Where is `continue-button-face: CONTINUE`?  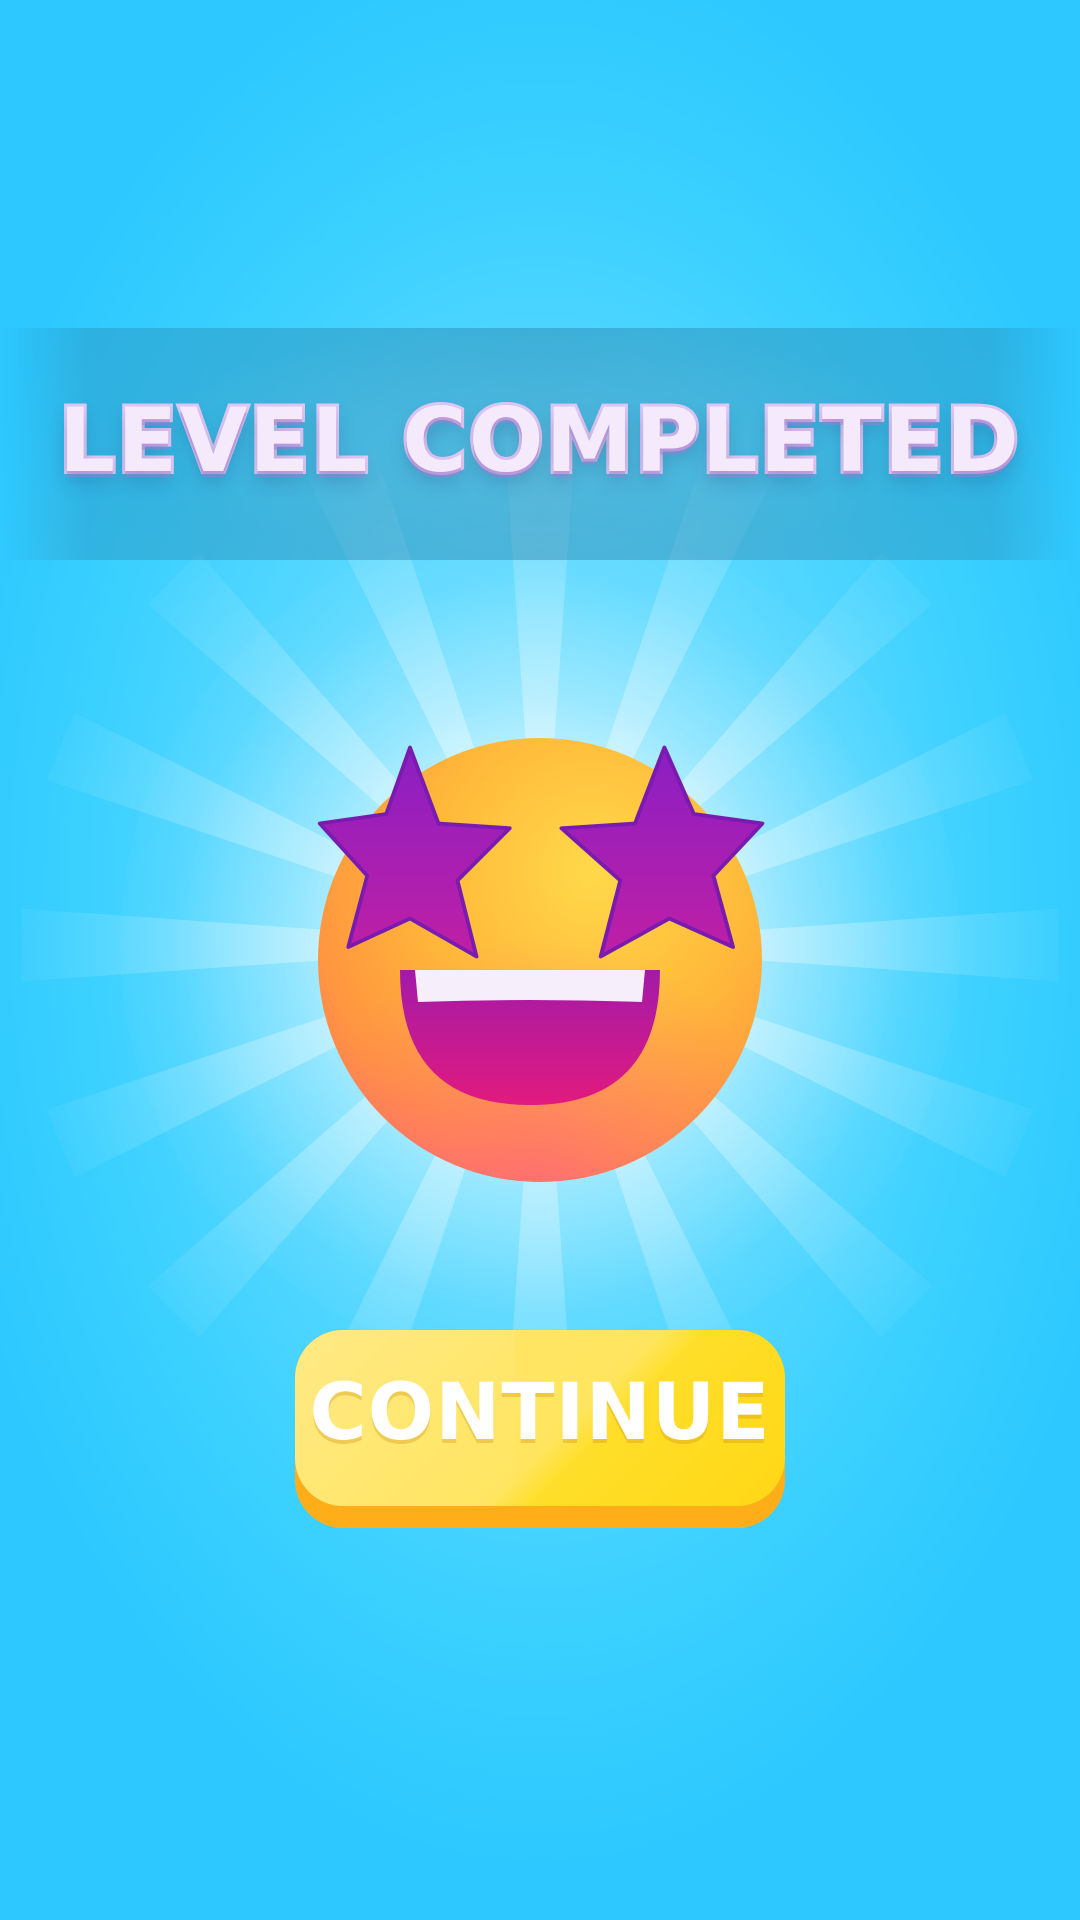
continue-button-face: CONTINUE is located at coordinates (540, 1418).